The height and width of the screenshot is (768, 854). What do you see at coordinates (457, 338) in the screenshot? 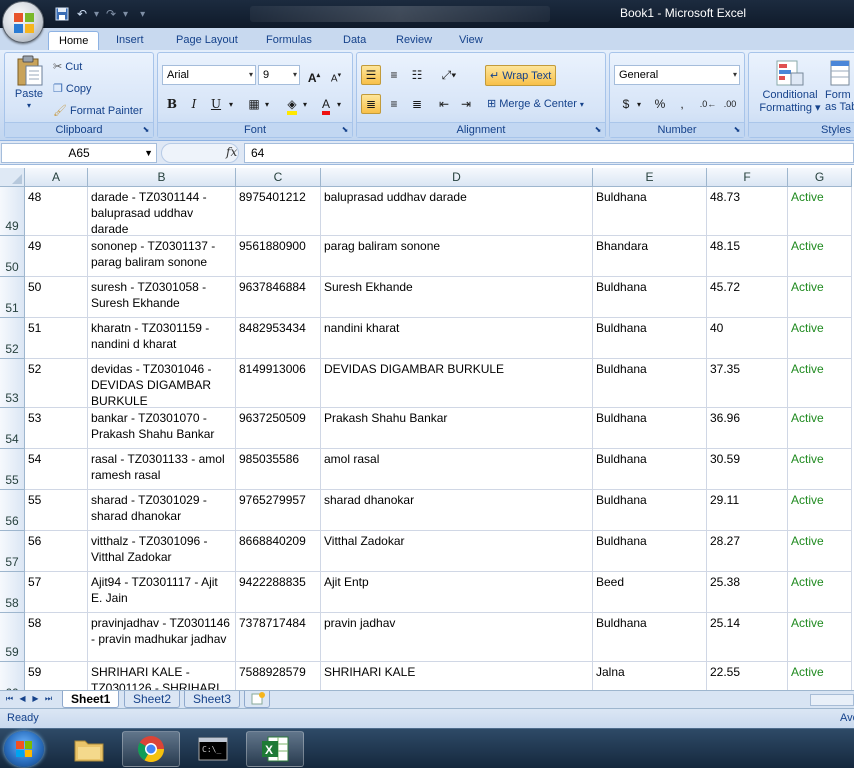
I see `cell-d: nandini kharat` at bounding box center [457, 338].